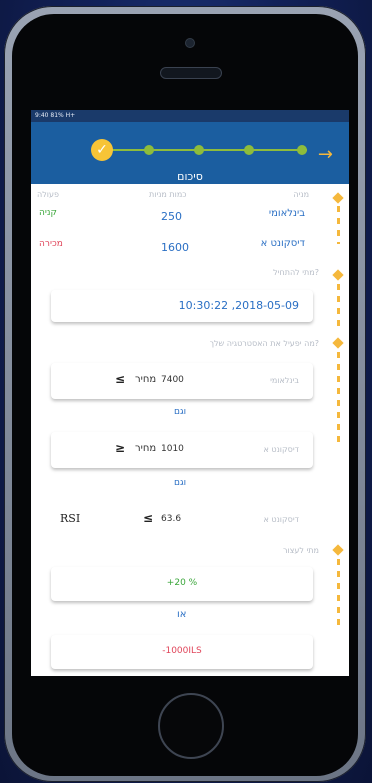 This screenshot has width=372, height=783. I want to click on row-1-action: קניה, so click(48, 213).